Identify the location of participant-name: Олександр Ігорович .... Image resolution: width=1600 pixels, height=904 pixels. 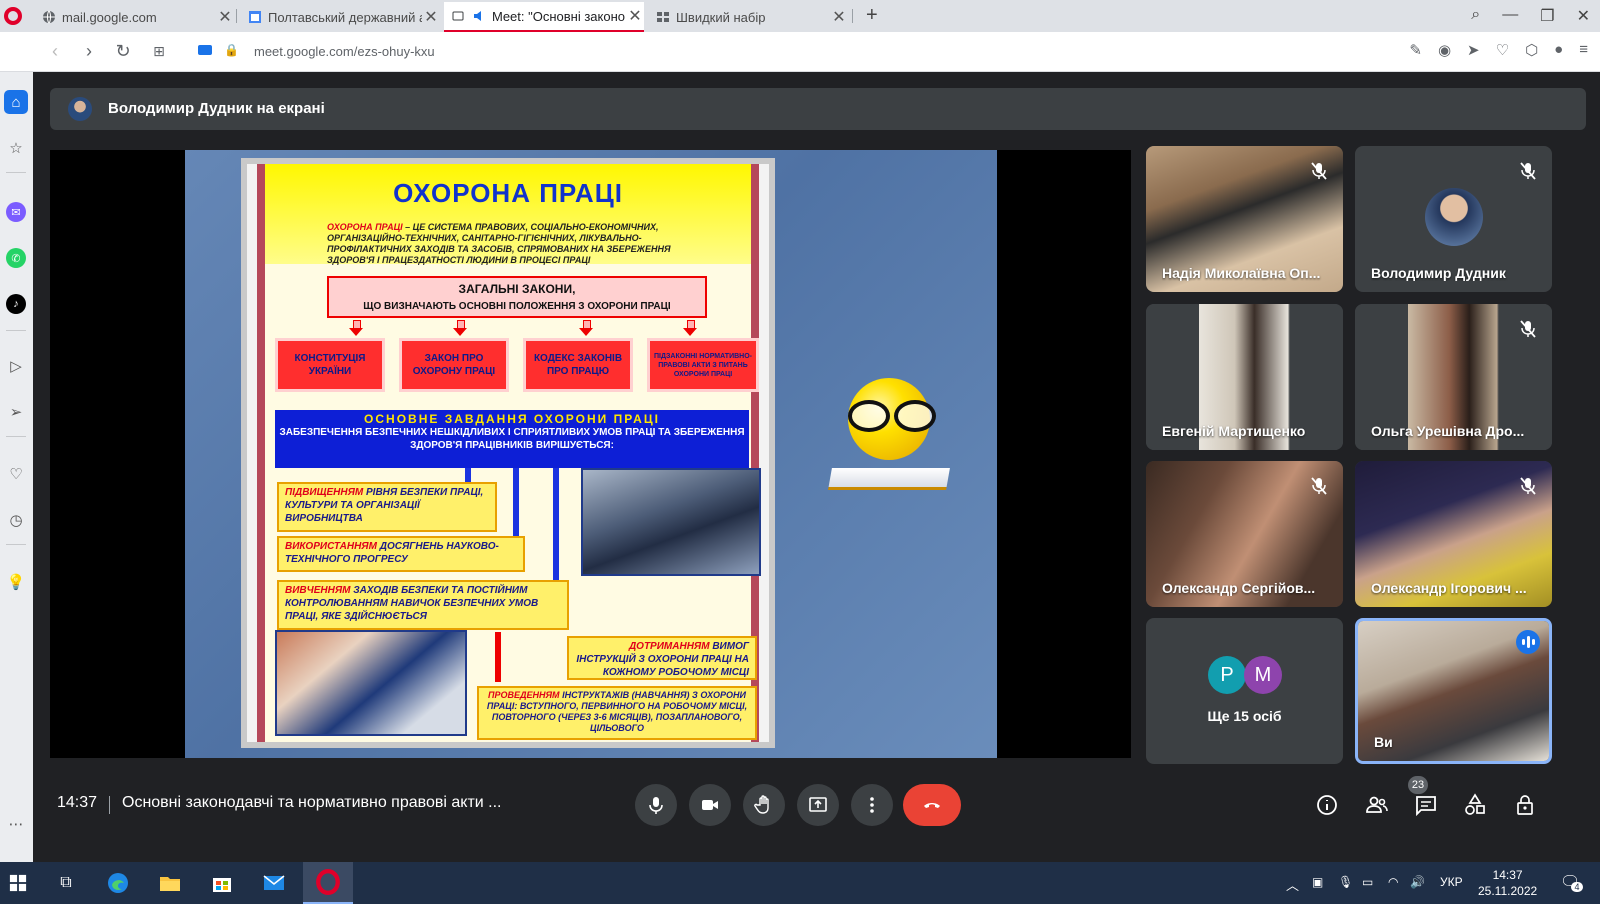
(1449, 588).